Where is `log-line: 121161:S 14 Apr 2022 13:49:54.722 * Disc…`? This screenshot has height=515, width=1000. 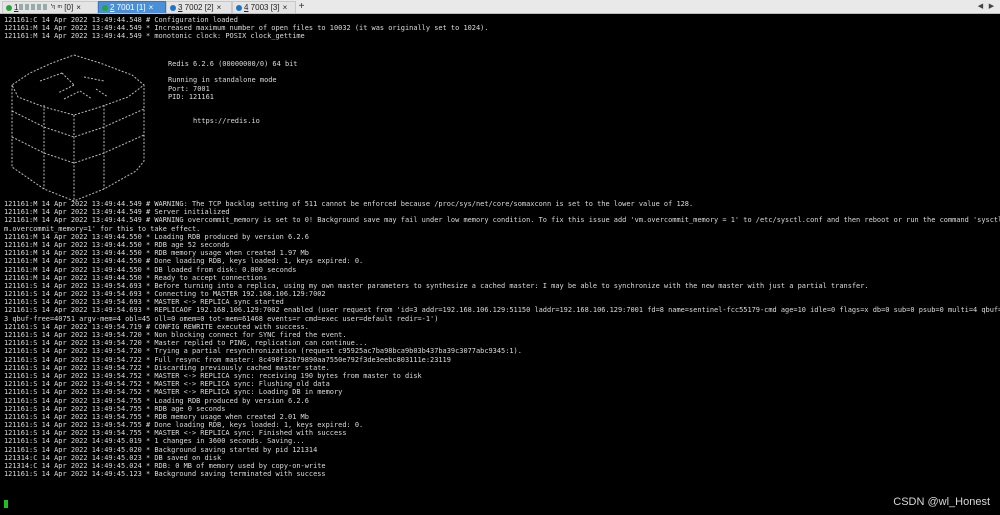 log-line: 121161:S 14 Apr 2022 13:49:54.722 * Disc… is located at coordinates (167, 367).